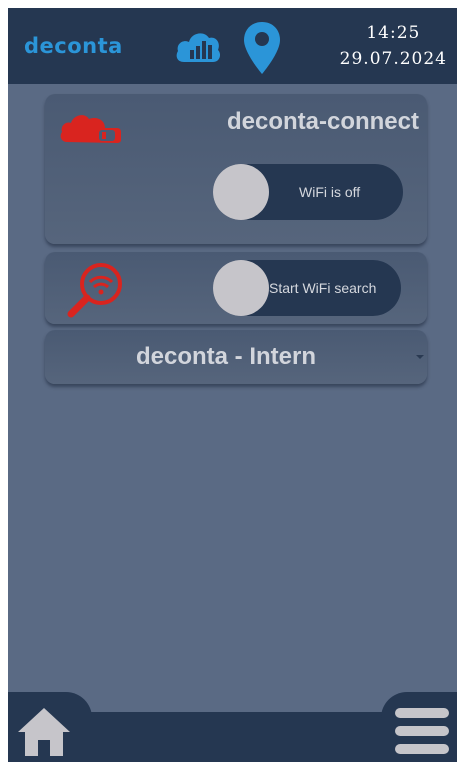  I want to click on network-select: deconta - Intern, so click(236, 357).